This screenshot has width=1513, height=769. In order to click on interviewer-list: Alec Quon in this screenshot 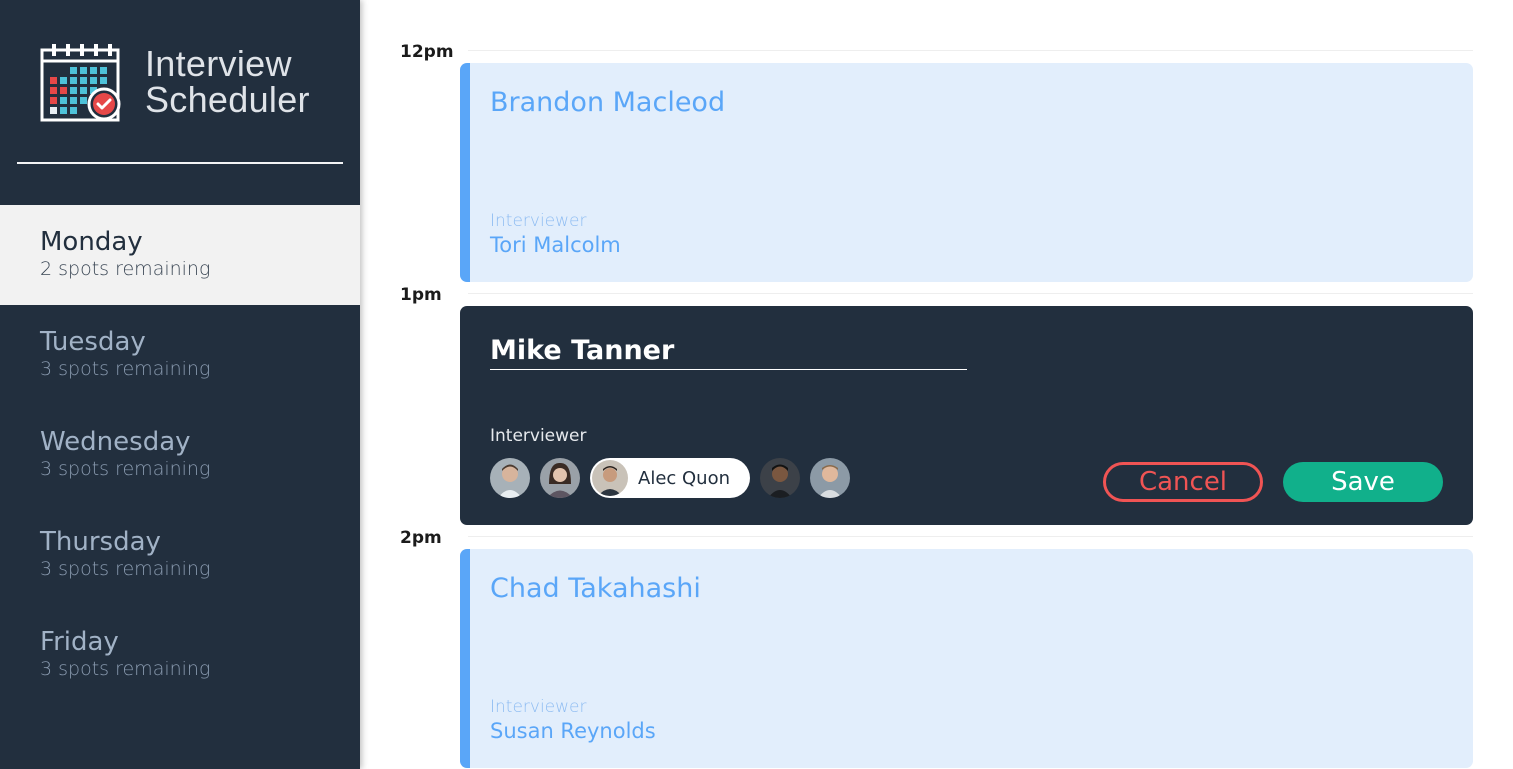, I will do `click(670, 478)`.